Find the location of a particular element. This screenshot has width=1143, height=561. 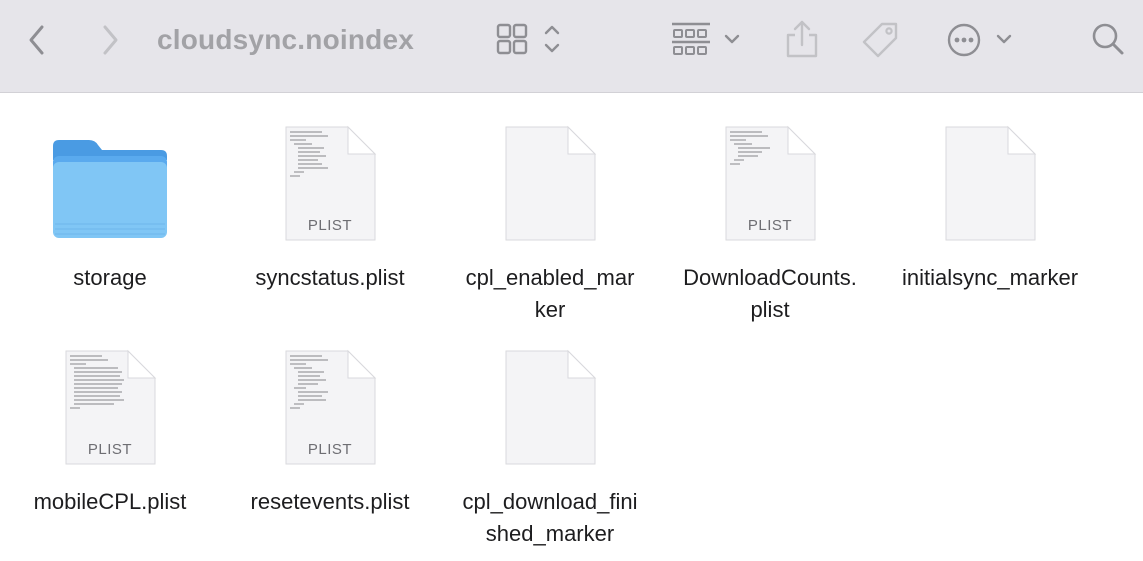

group-by-icon is located at coordinates (706, 38).